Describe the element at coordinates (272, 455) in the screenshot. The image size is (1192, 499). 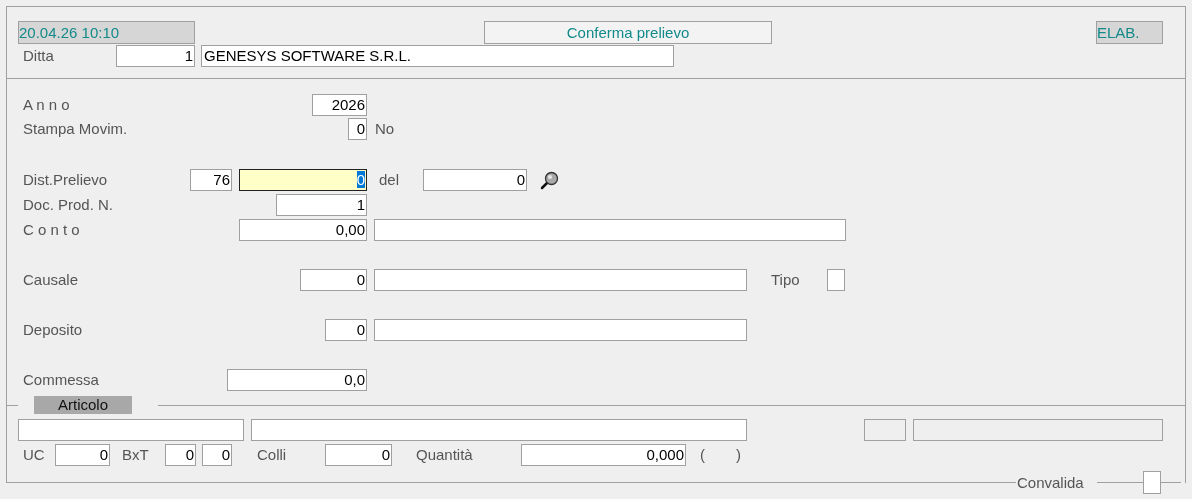
I see `field-label: Colli` at that location.